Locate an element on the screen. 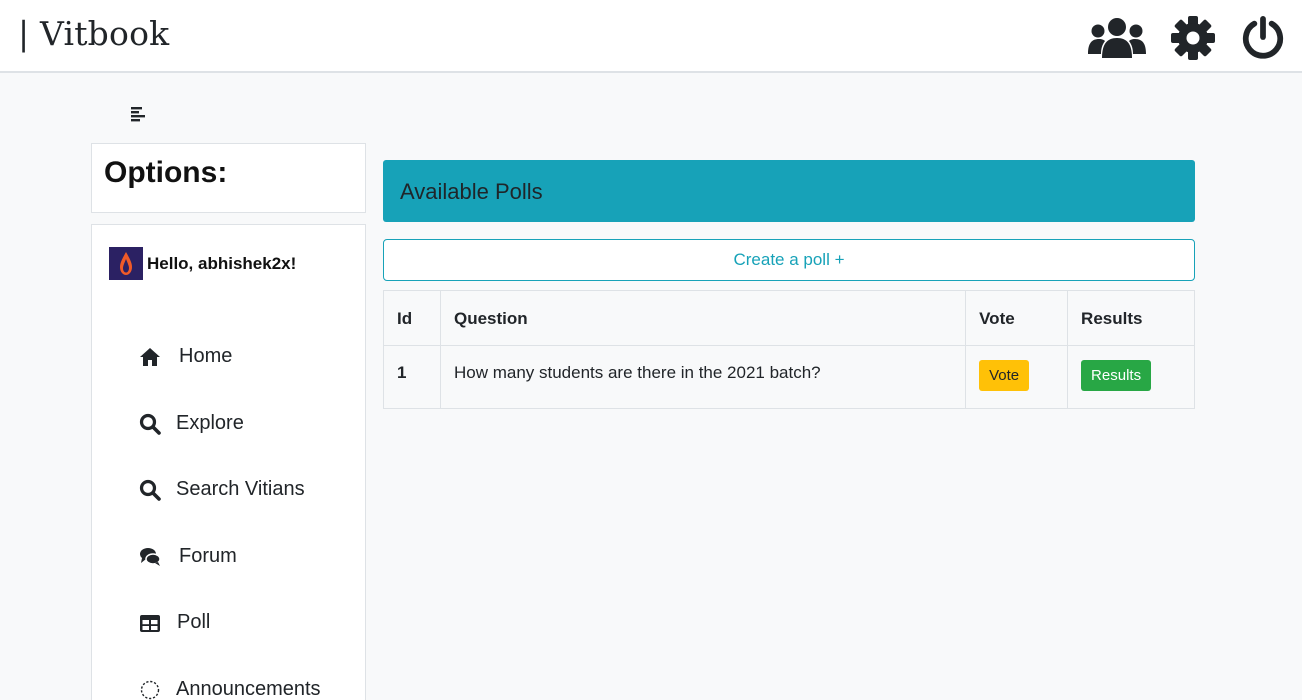 The height and width of the screenshot is (700, 1302). avatar is located at coordinates (126, 263).